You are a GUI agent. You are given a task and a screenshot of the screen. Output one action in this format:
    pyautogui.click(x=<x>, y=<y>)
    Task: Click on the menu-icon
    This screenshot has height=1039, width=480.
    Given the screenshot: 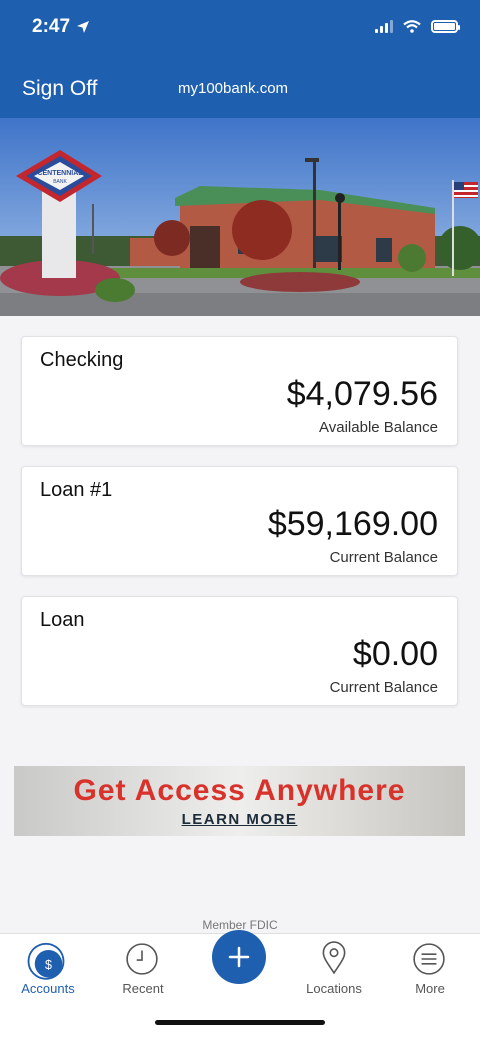 What is the action you would take?
    pyautogui.click(x=429, y=959)
    